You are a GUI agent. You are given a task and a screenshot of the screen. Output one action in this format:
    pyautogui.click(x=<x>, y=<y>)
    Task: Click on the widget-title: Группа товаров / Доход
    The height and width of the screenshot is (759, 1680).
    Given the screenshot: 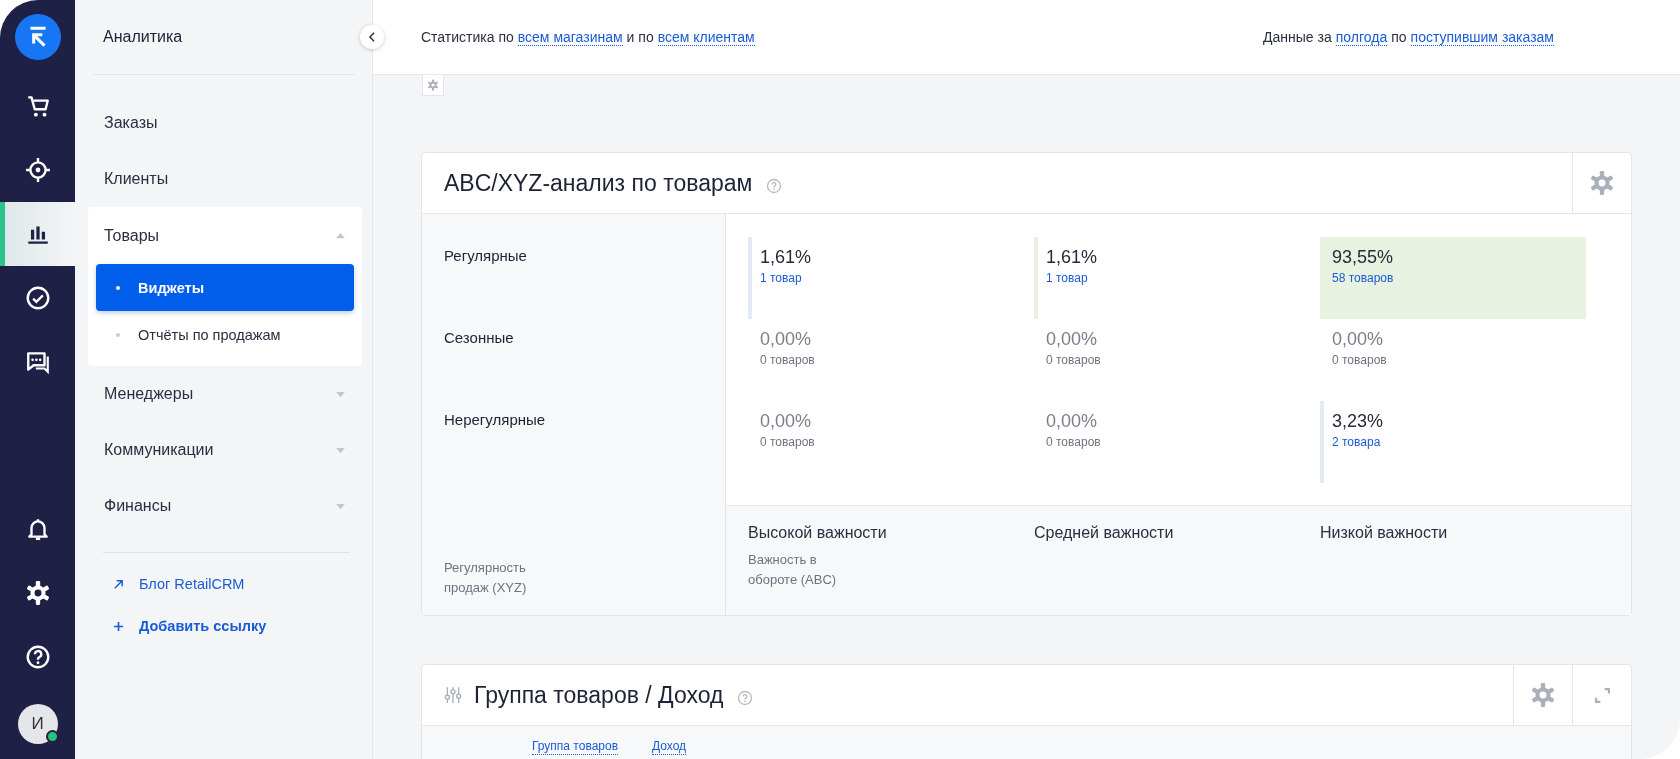 What is the action you would take?
    pyautogui.click(x=599, y=695)
    